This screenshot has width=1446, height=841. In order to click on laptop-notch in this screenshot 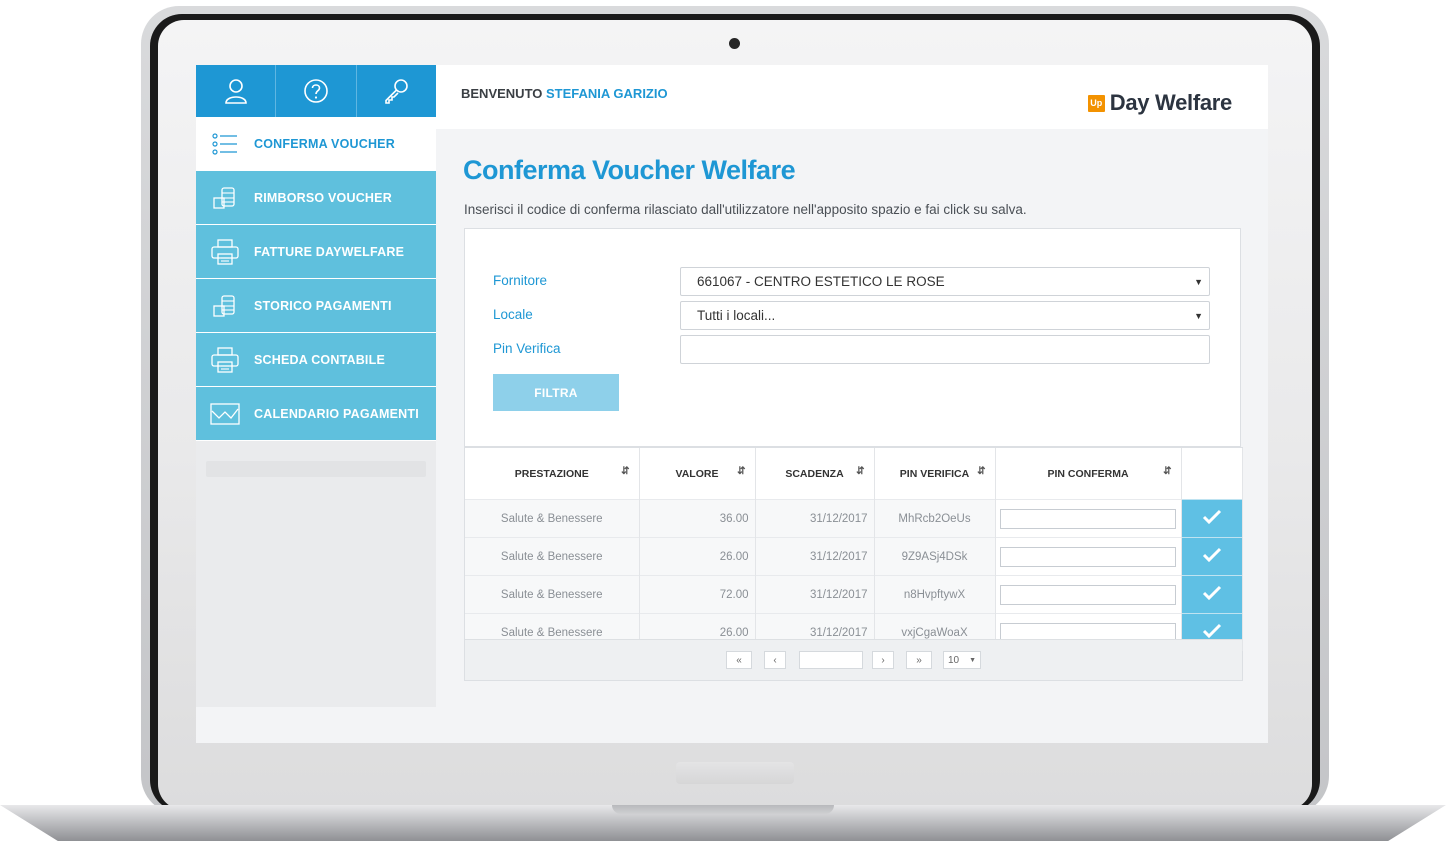, I will do `click(723, 809)`.